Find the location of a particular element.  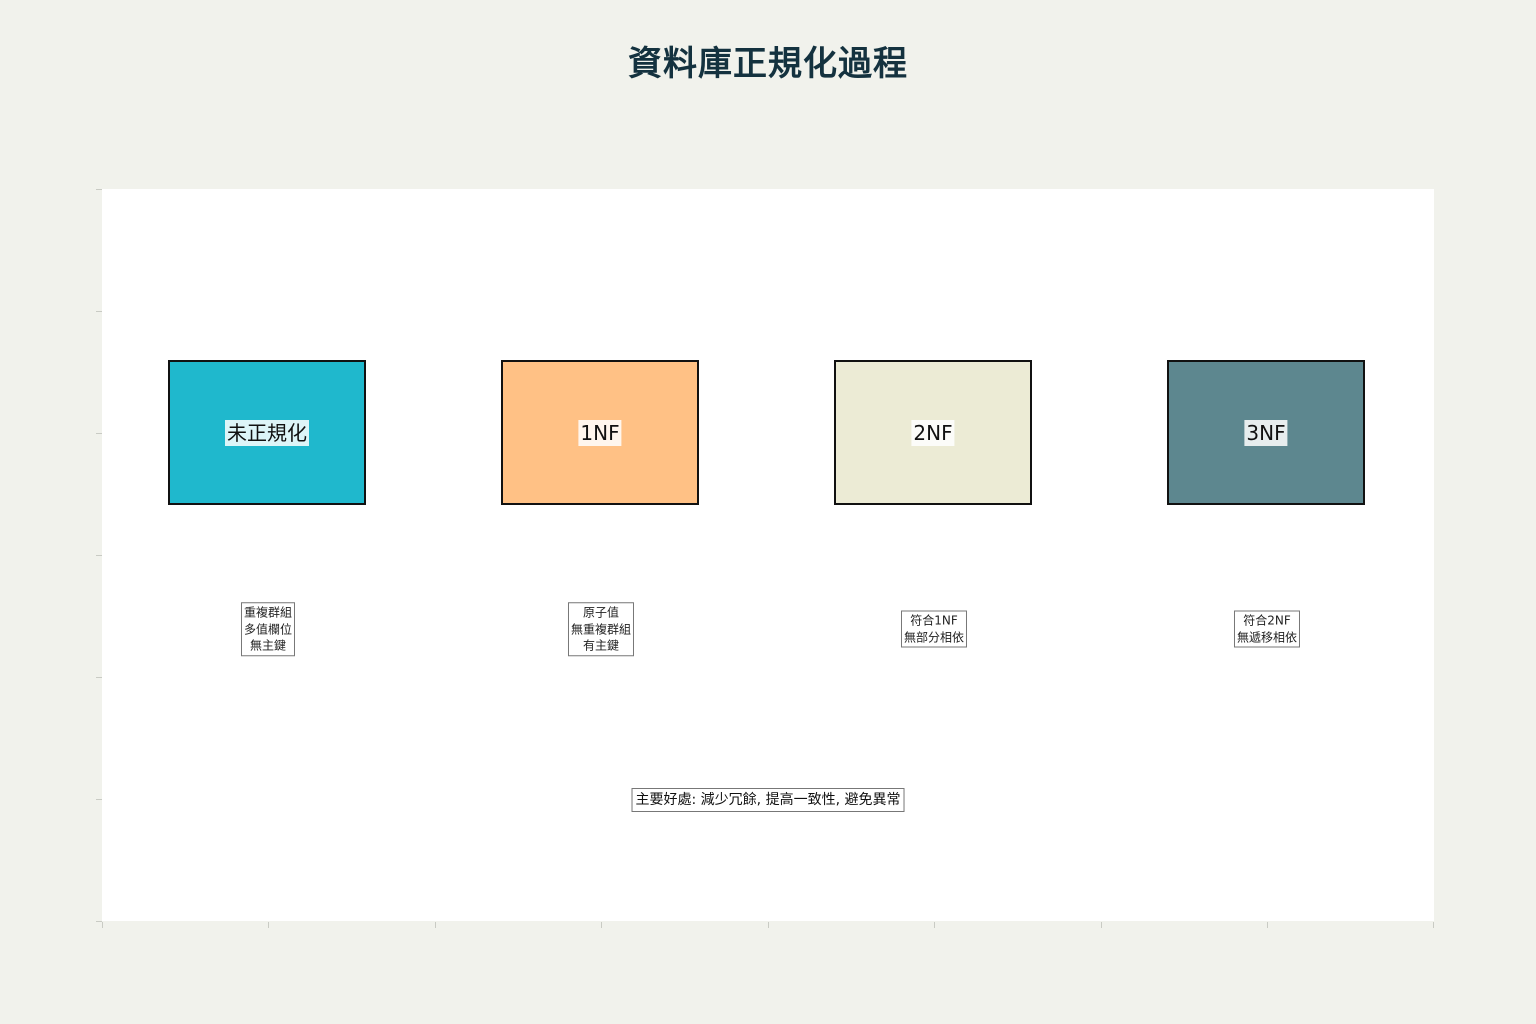

stage-box-2nf: 2NF is located at coordinates (933, 432).